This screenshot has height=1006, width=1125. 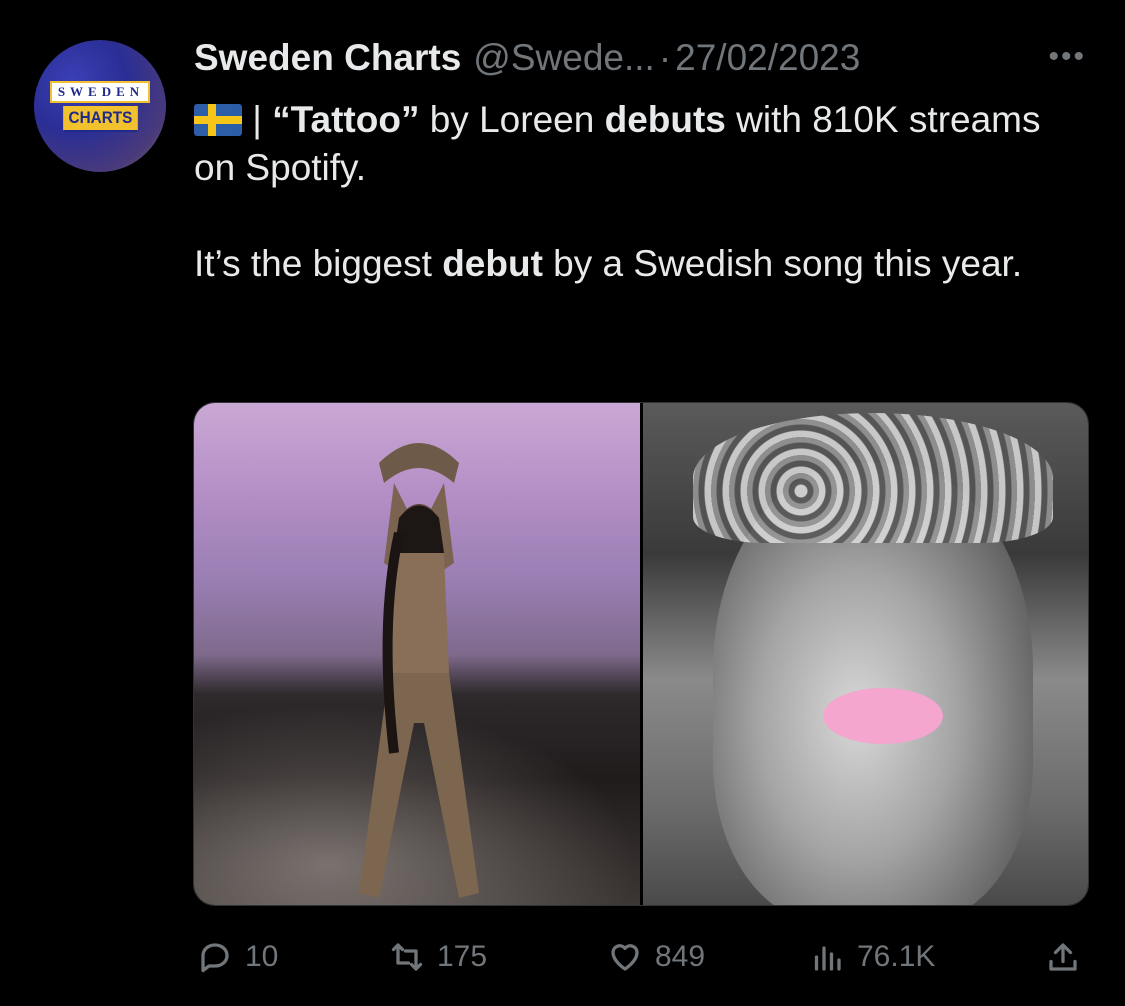 What do you see at coordinates (462, 956) in the screenshot?
I see `retweet-count: 175` at bounding box center [462, 956].